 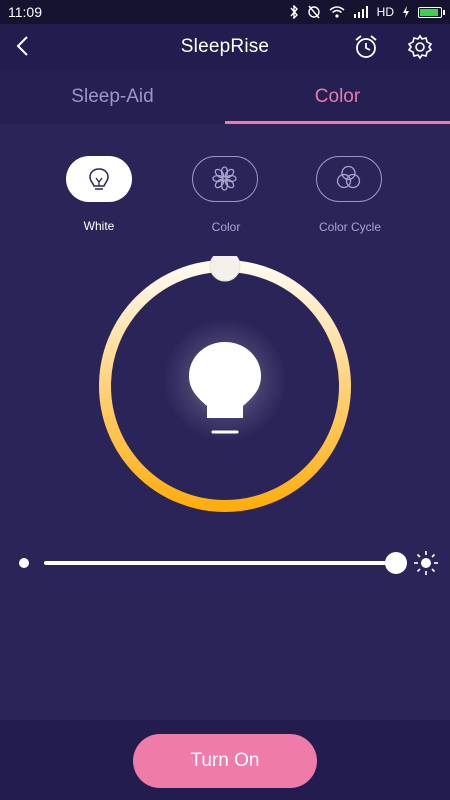 What do you see at coordinates (366, 47) in the screenshot?
I see `alarm-clock-icon` at bounding box center [366, 47].